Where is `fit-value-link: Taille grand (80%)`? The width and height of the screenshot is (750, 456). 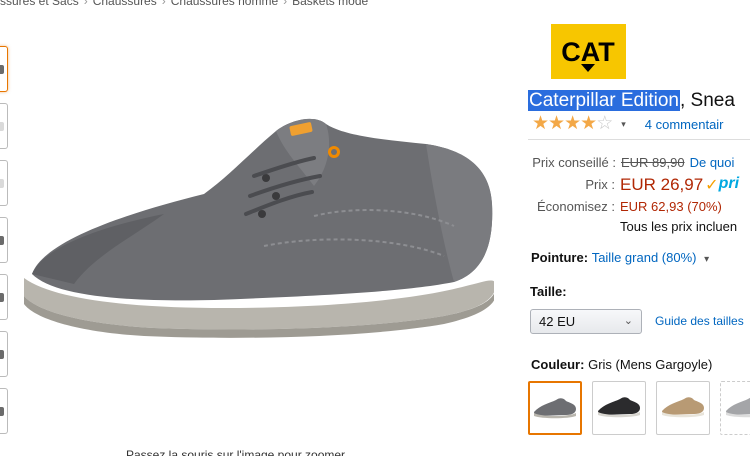 fit-value-link: Taille grand (80%) is located at coordinates (644, 257).